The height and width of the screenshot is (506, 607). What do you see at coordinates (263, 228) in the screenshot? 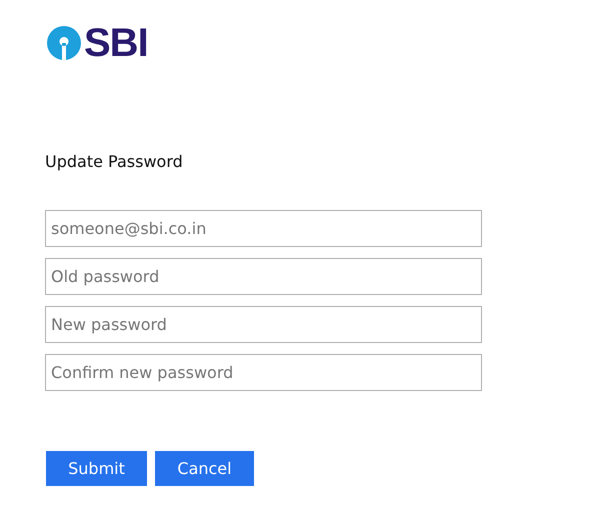
I see `input-field: someone@sbi.co.in` at bounding box center [263, 228].